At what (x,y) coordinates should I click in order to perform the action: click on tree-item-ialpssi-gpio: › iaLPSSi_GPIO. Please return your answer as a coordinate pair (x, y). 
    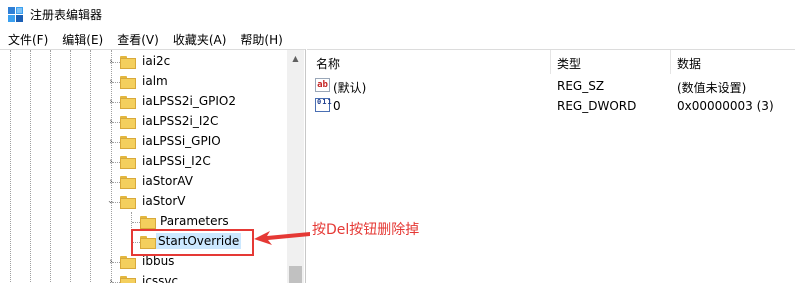
    Looking at the image, I should click on (143, 142).